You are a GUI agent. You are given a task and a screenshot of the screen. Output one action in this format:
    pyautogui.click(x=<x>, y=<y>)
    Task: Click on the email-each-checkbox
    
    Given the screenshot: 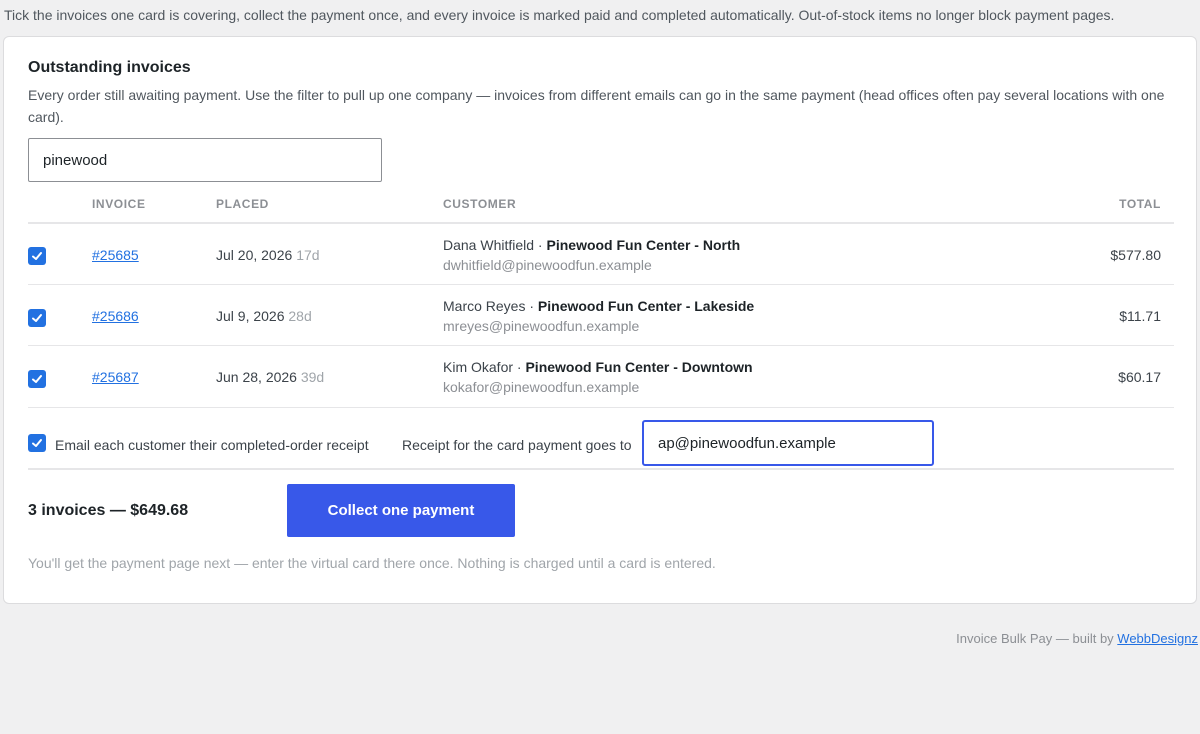 What is the action you would take?
    pyautogui.click(x=37, y=443)
    